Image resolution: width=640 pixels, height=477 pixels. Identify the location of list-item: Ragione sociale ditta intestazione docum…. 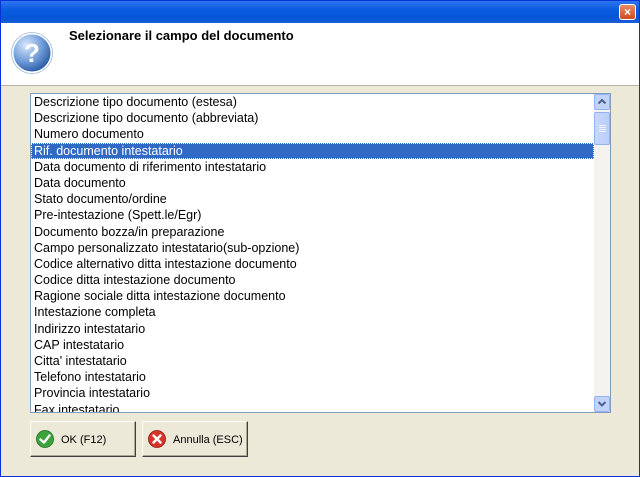
(312, 296).